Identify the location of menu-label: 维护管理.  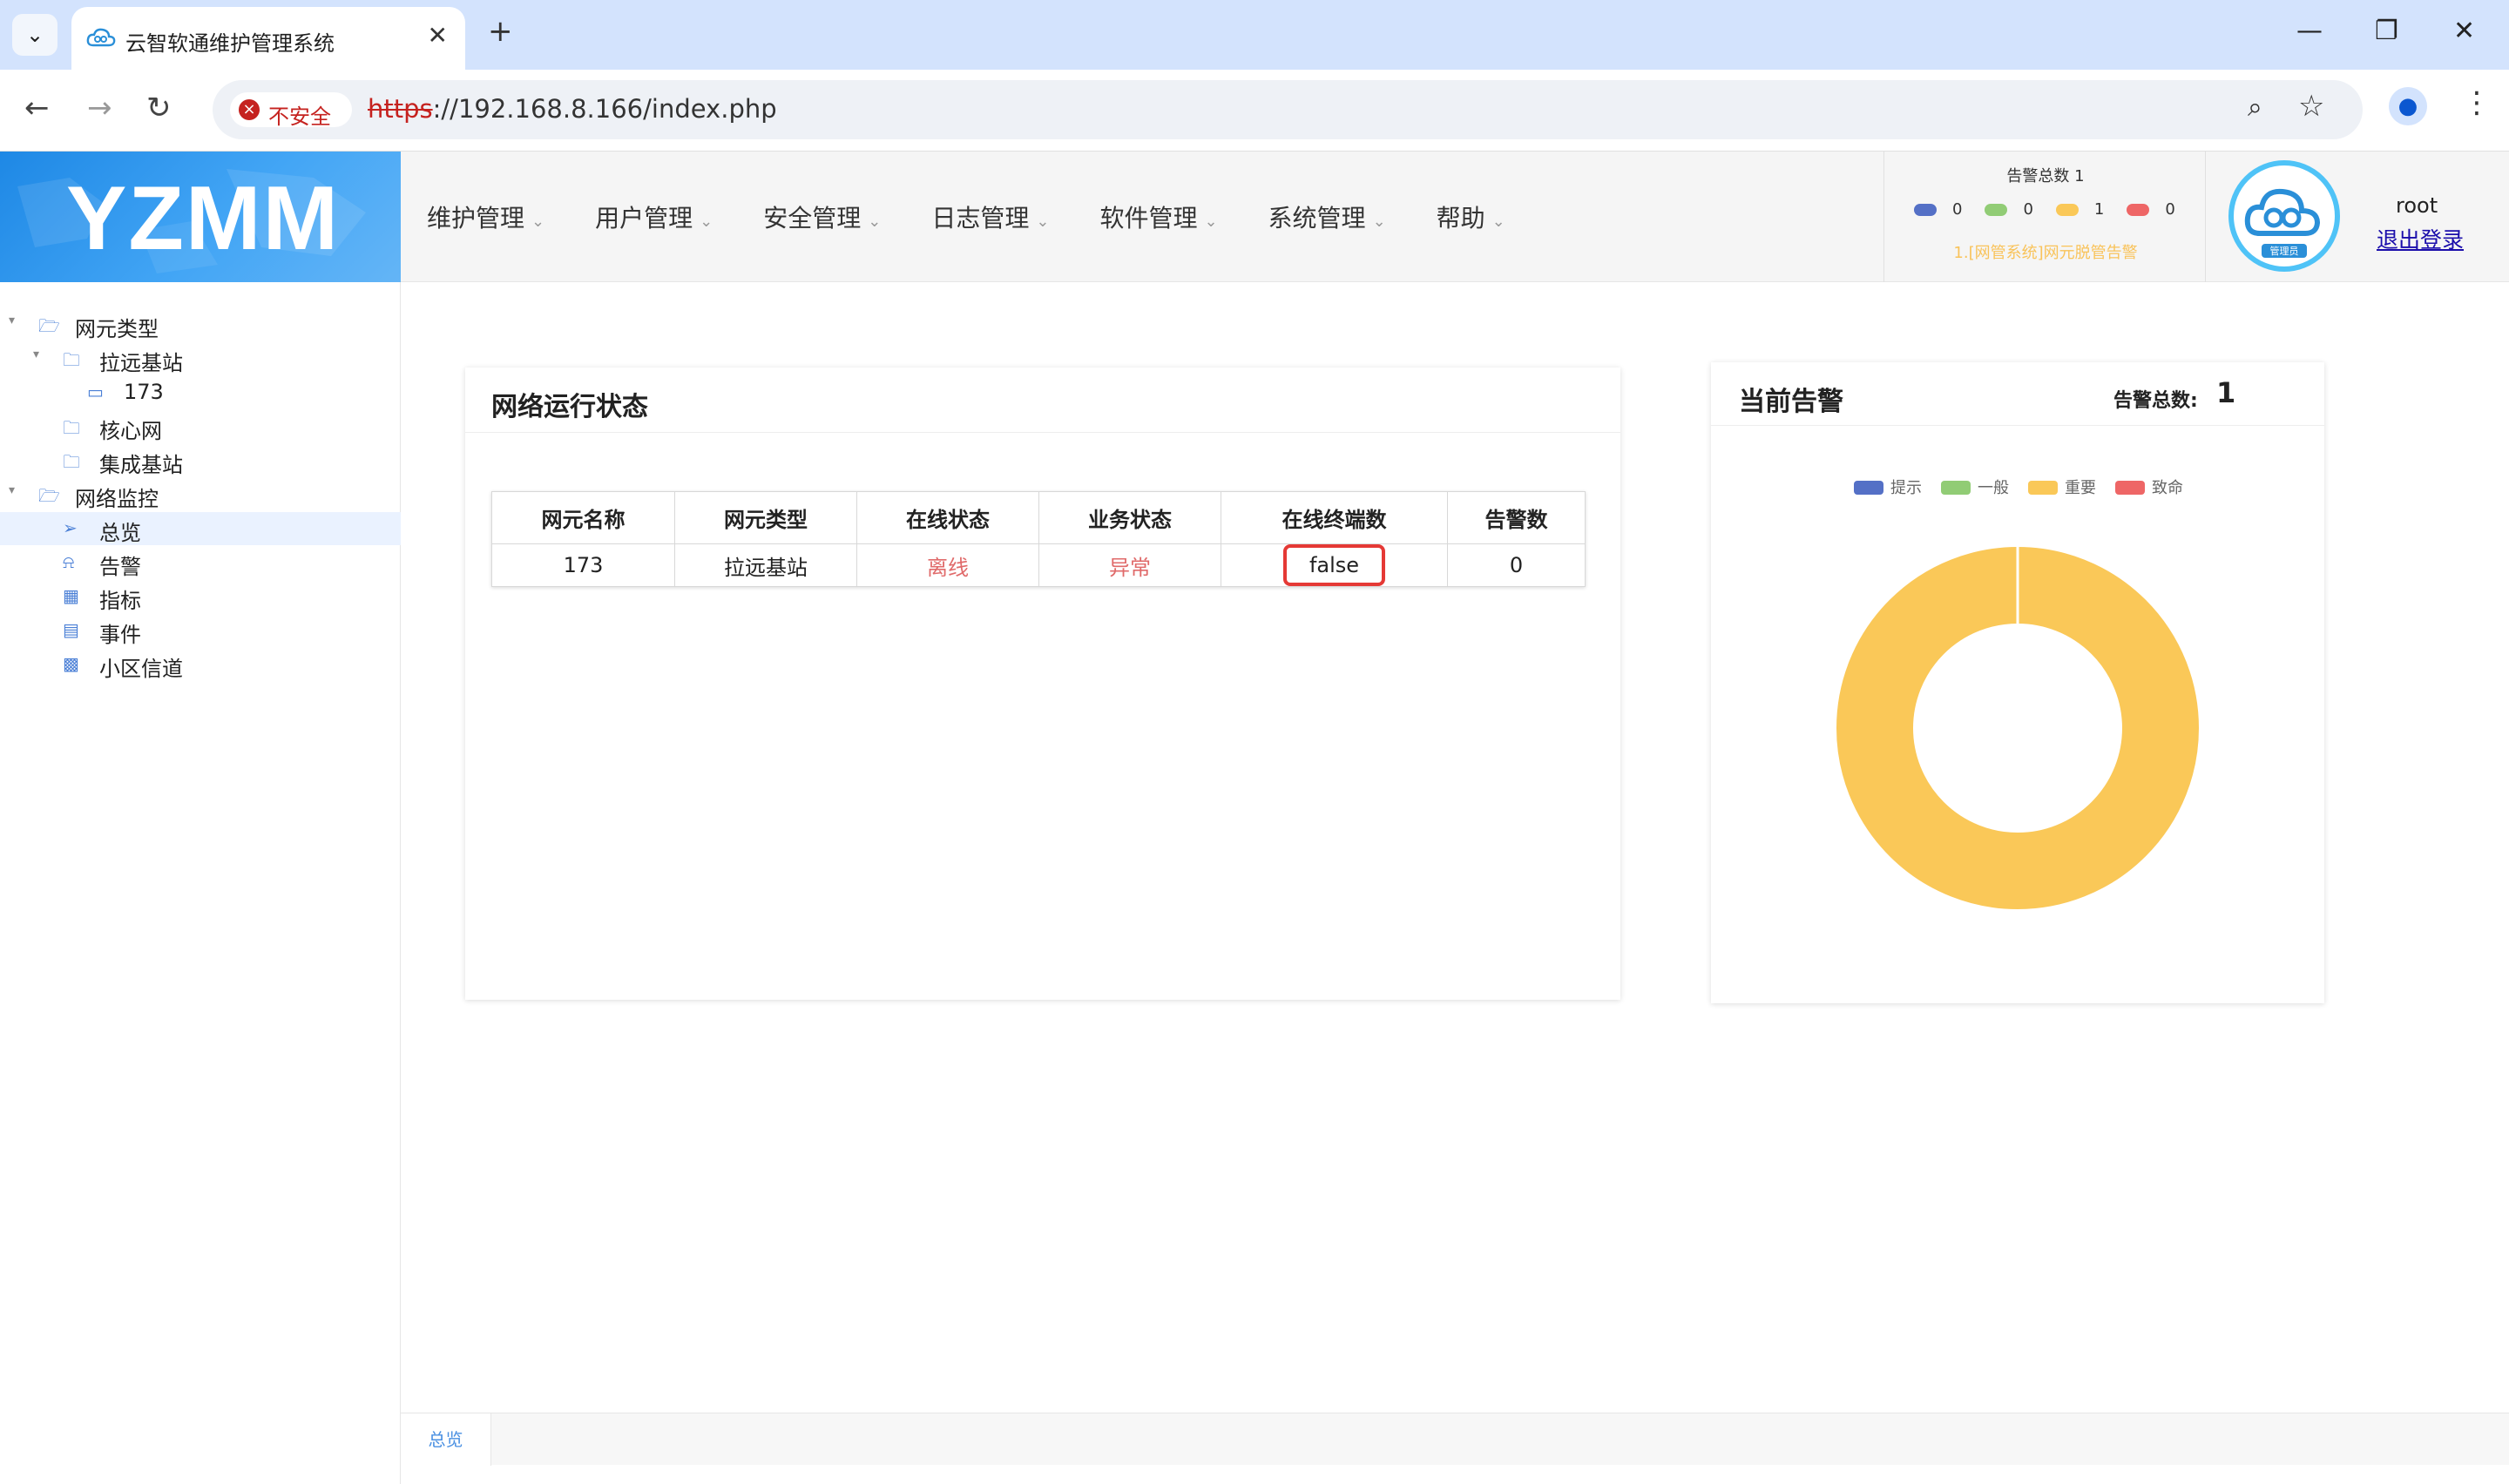
(476, 218).